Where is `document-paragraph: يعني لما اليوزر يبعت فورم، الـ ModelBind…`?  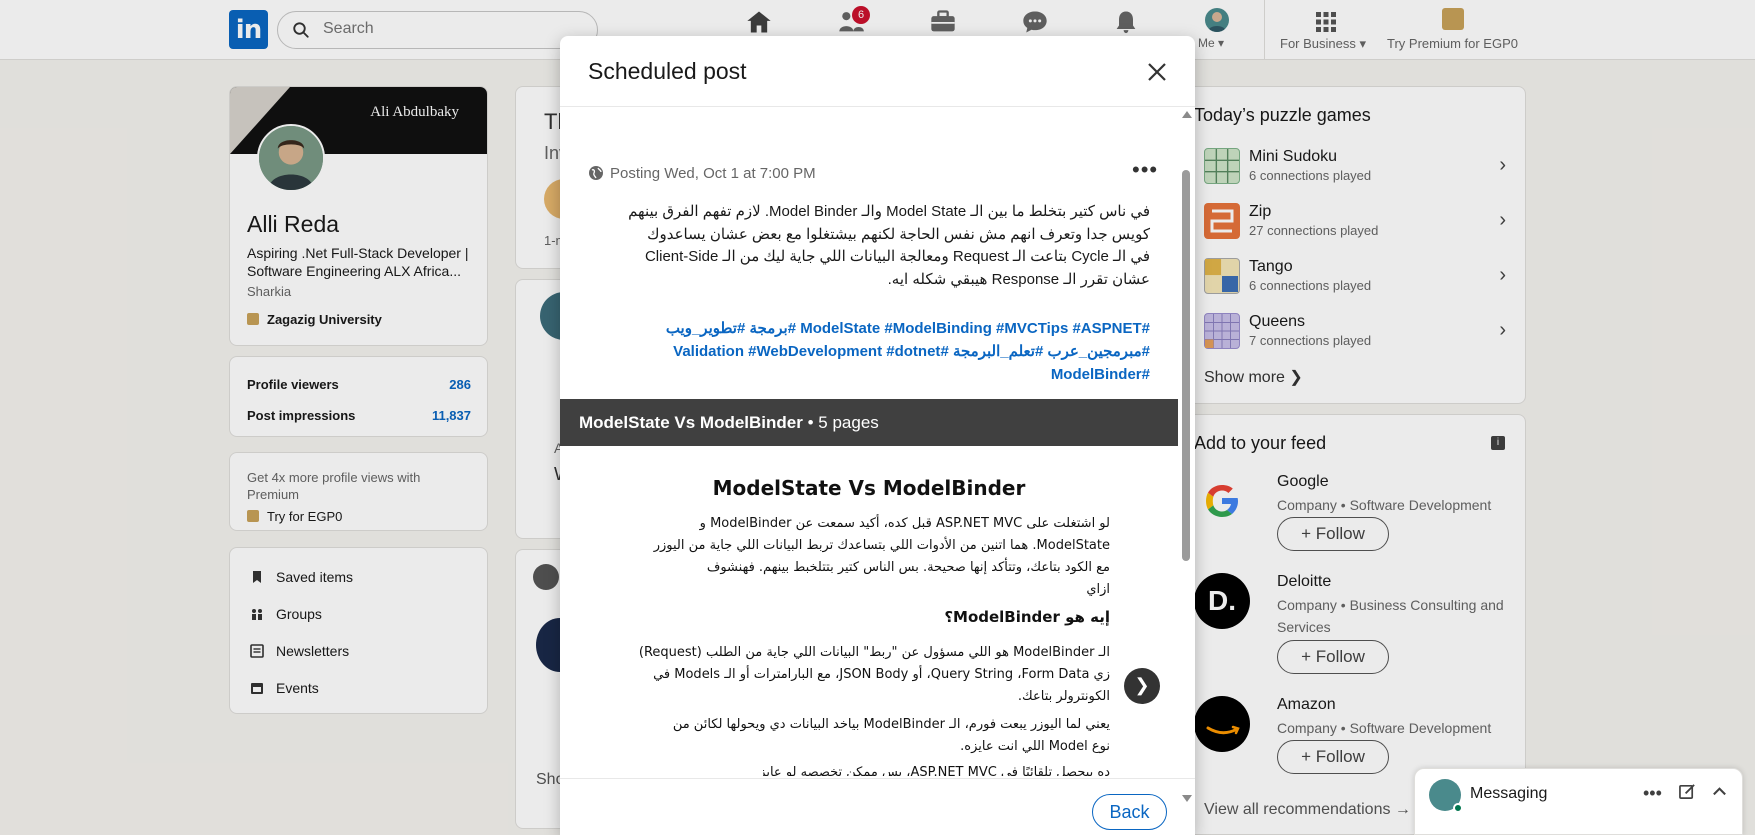 document-paragraph: يعني لما اليوزر يبعت فورم، الـ ModelBind… is located at coordinates (891, 735).